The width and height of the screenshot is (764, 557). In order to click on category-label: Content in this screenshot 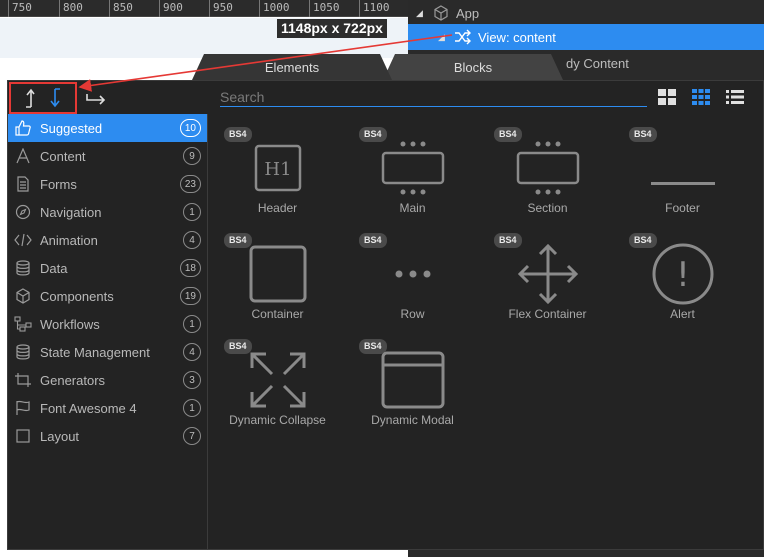, I will do `click(63, 156)`.